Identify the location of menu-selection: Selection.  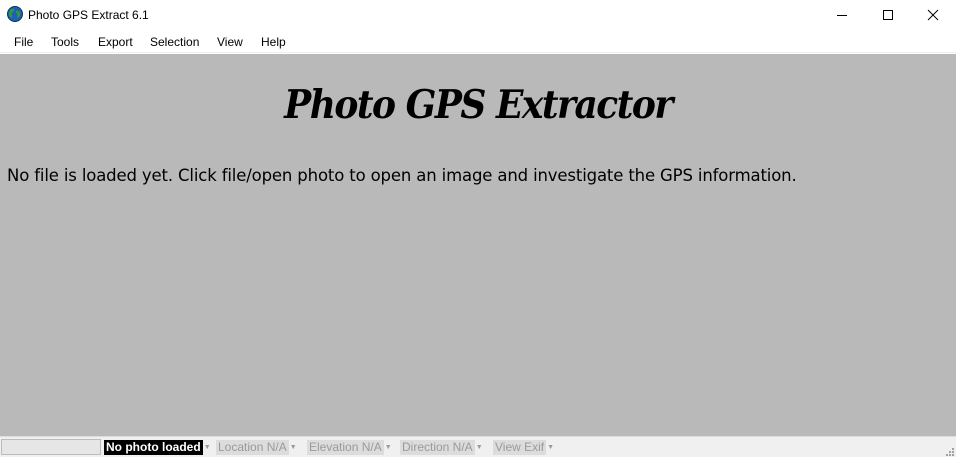
(174, 42).